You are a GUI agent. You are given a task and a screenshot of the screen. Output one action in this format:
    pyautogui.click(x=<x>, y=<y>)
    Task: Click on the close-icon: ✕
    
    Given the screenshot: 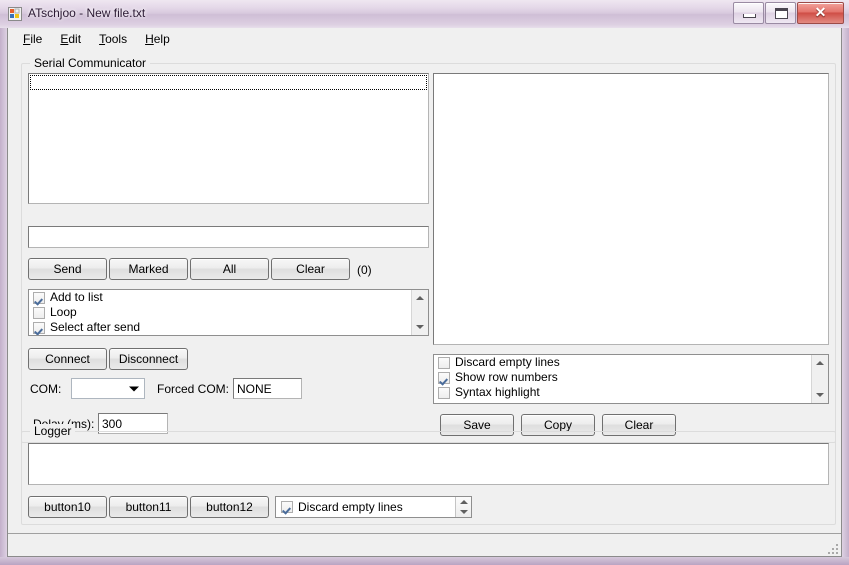 What is the action you would take?
    pyautogui.click(x=820, y=12)
    